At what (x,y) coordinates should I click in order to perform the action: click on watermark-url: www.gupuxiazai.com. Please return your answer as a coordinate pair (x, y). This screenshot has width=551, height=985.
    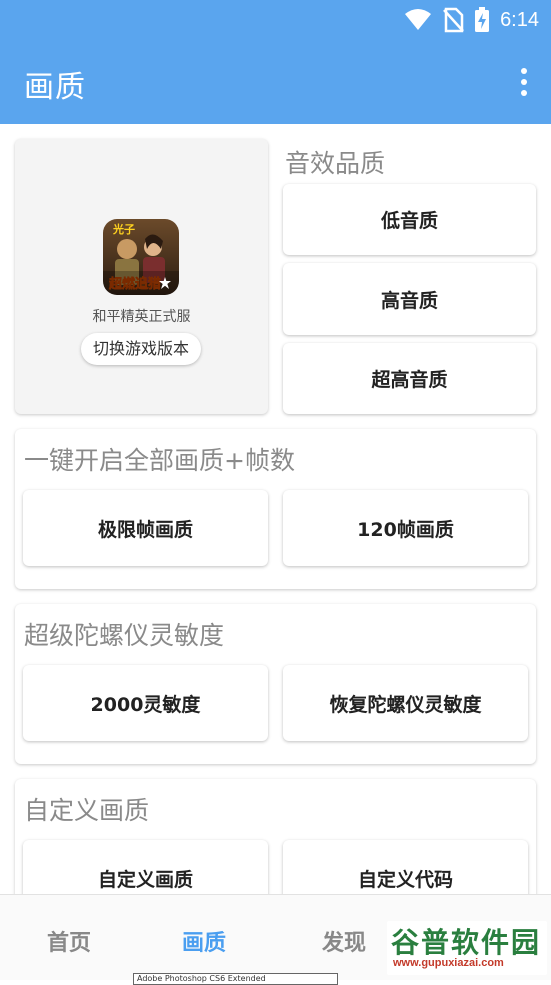
    Looking at the image, I should click on (448, 963).